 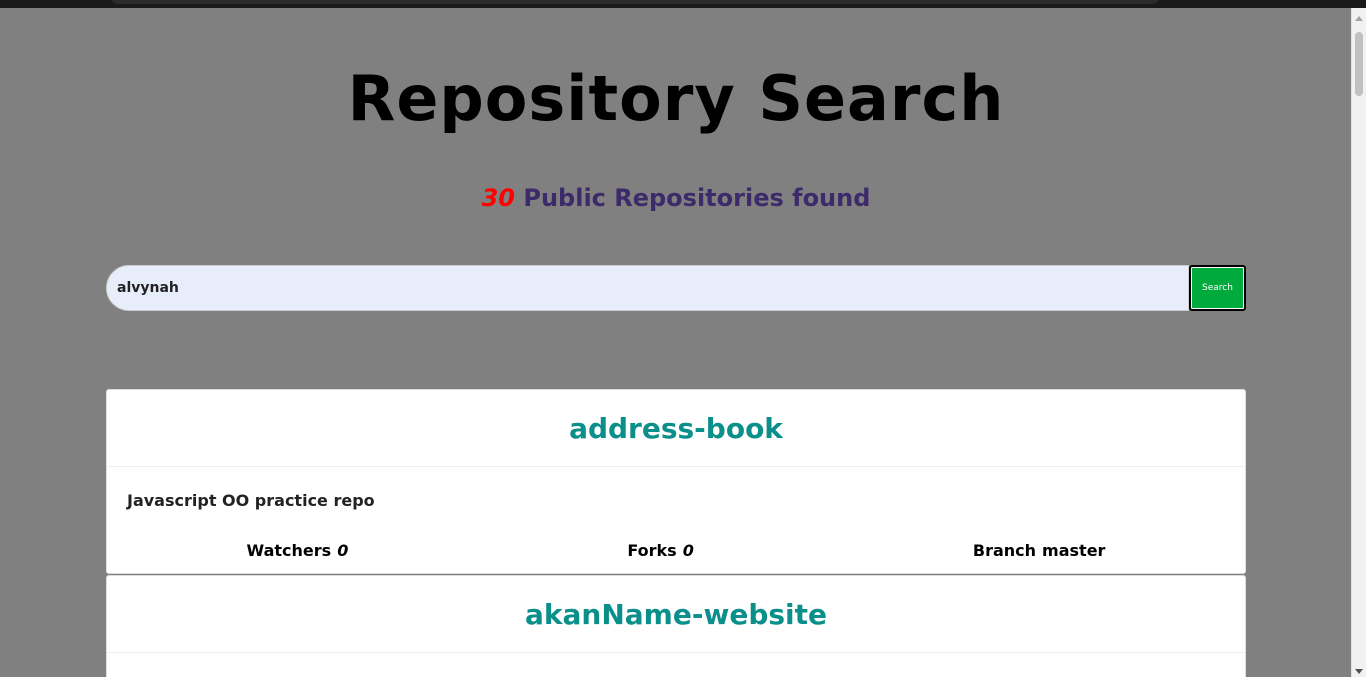 What do you see at coordinates (1039, 550) in the screenshot?
I see `repo-branch: Branch master` at bounding box center [1039, 550].